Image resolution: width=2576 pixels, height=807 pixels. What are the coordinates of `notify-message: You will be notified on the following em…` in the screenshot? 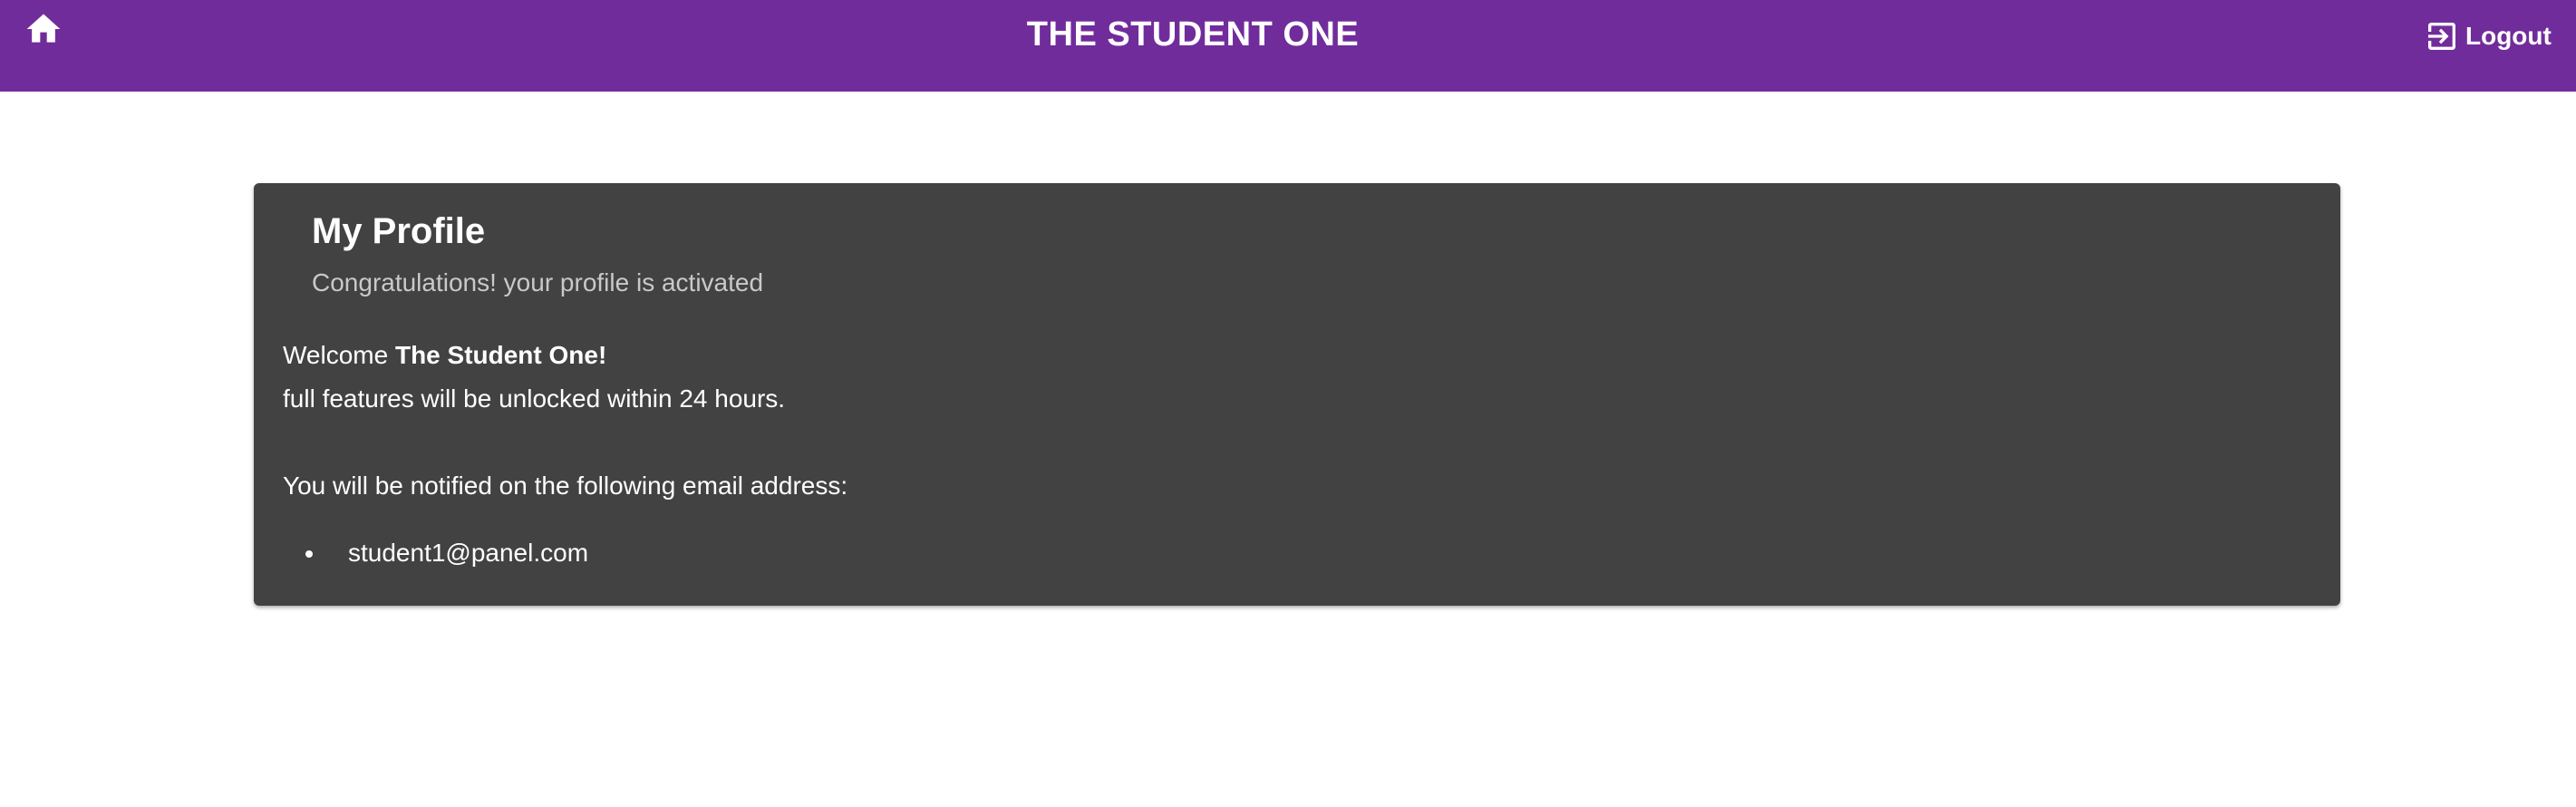 It's located at (565, 486).